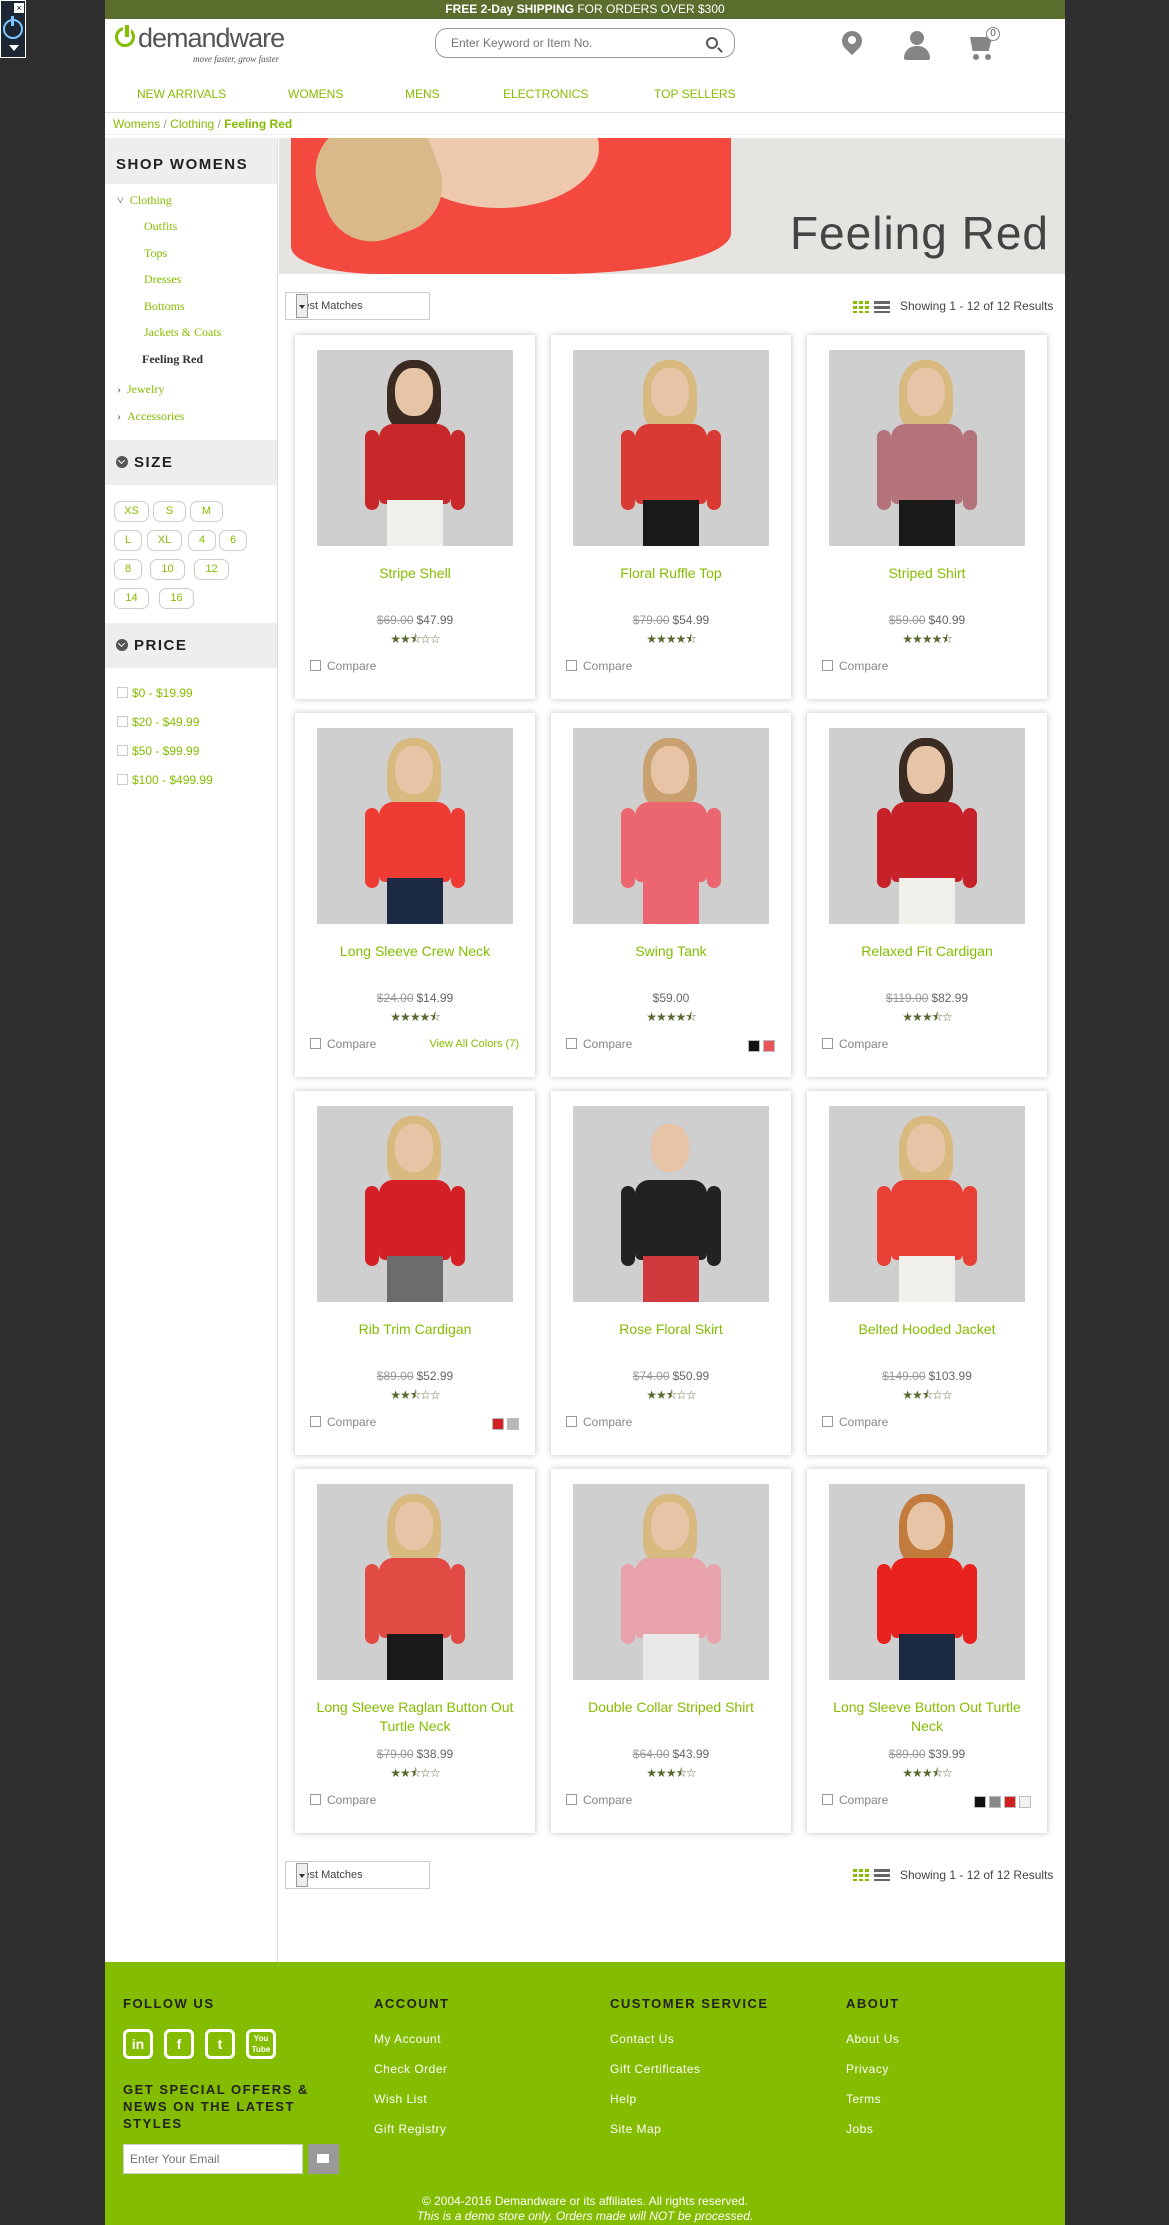 This screenshot has height=2225, width=1169. What do you see at coordinates (233, 540) in the screenshot?
I see `size-6: 6` at bounding box center [233, 540].